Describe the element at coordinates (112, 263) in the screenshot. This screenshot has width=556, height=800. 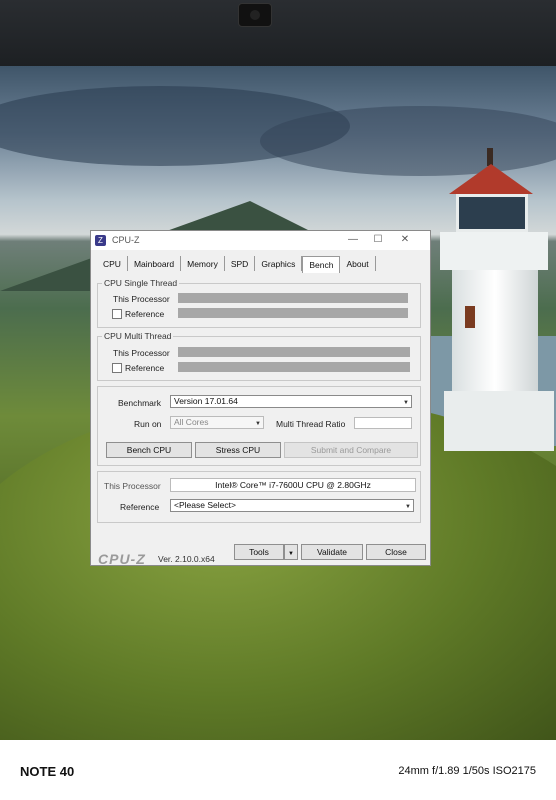
I see `tab-cpu: CPU` at that location.